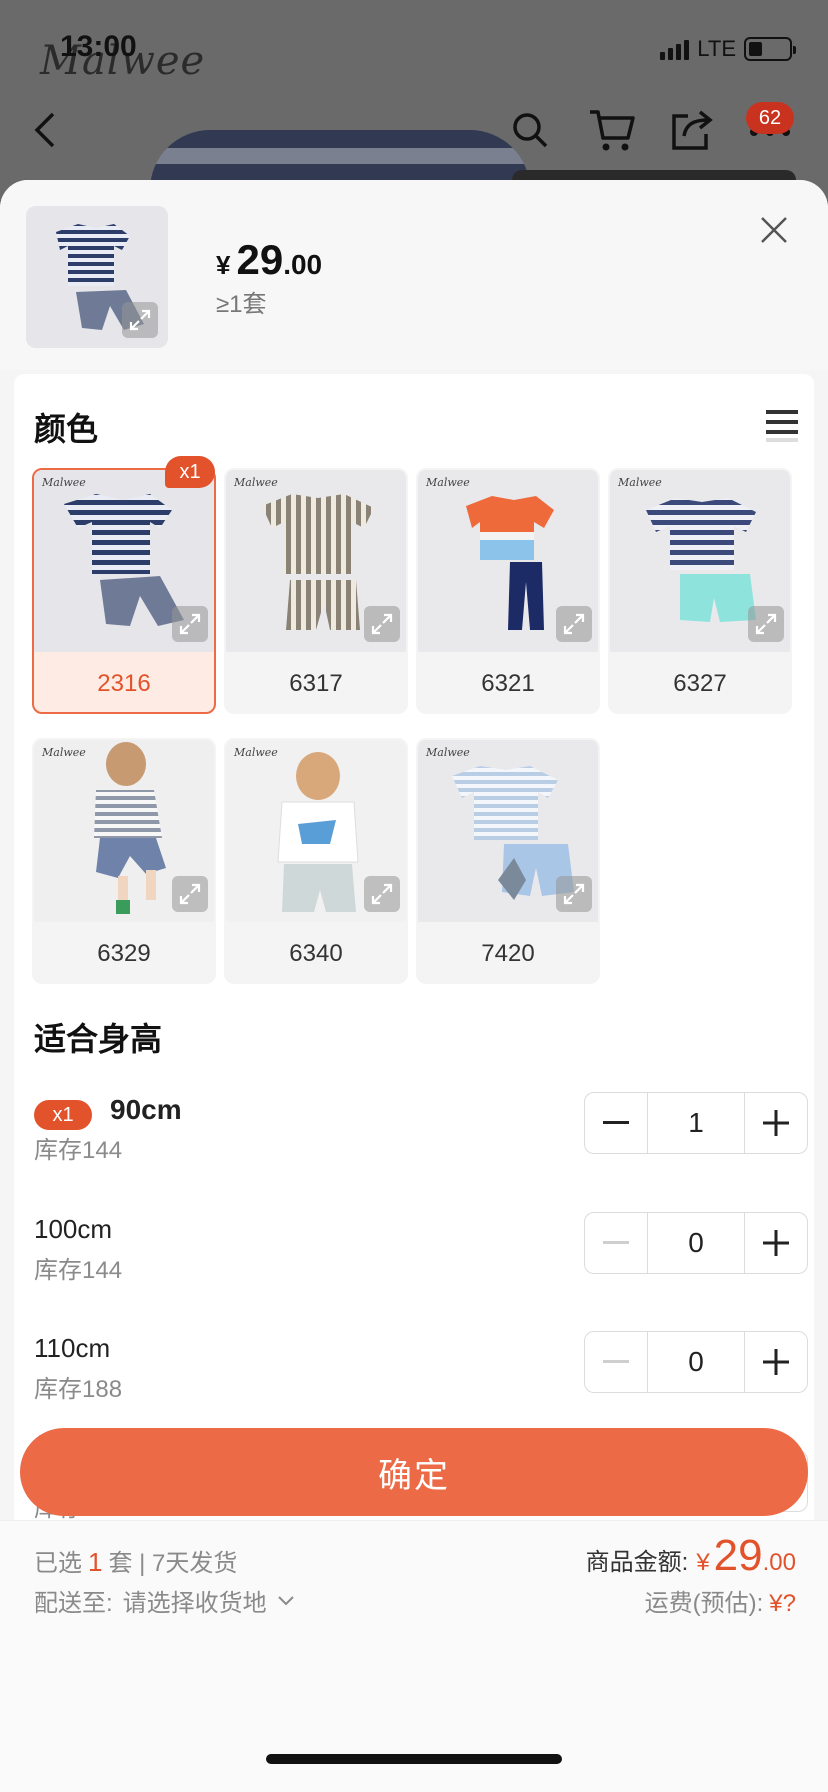 This screenshot has width=828, height=1792. Describe the element at coordinates (124, 683) in the screenshot. I see `color-option-label: 2316` at that location.